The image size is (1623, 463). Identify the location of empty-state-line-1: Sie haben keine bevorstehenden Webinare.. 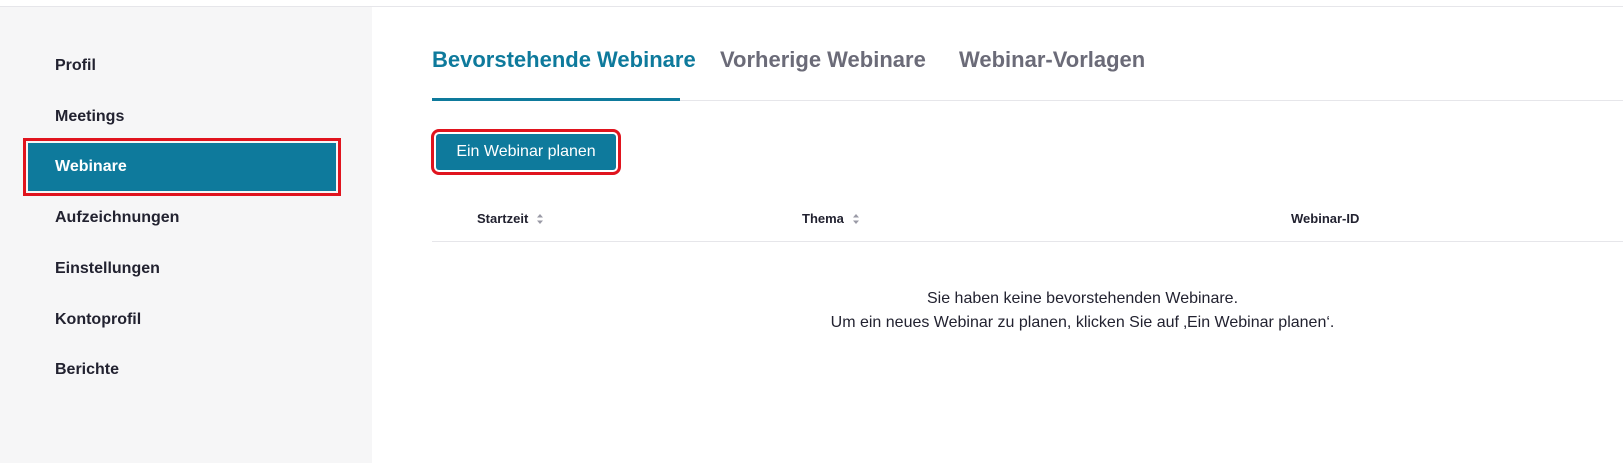
(1082, 298).